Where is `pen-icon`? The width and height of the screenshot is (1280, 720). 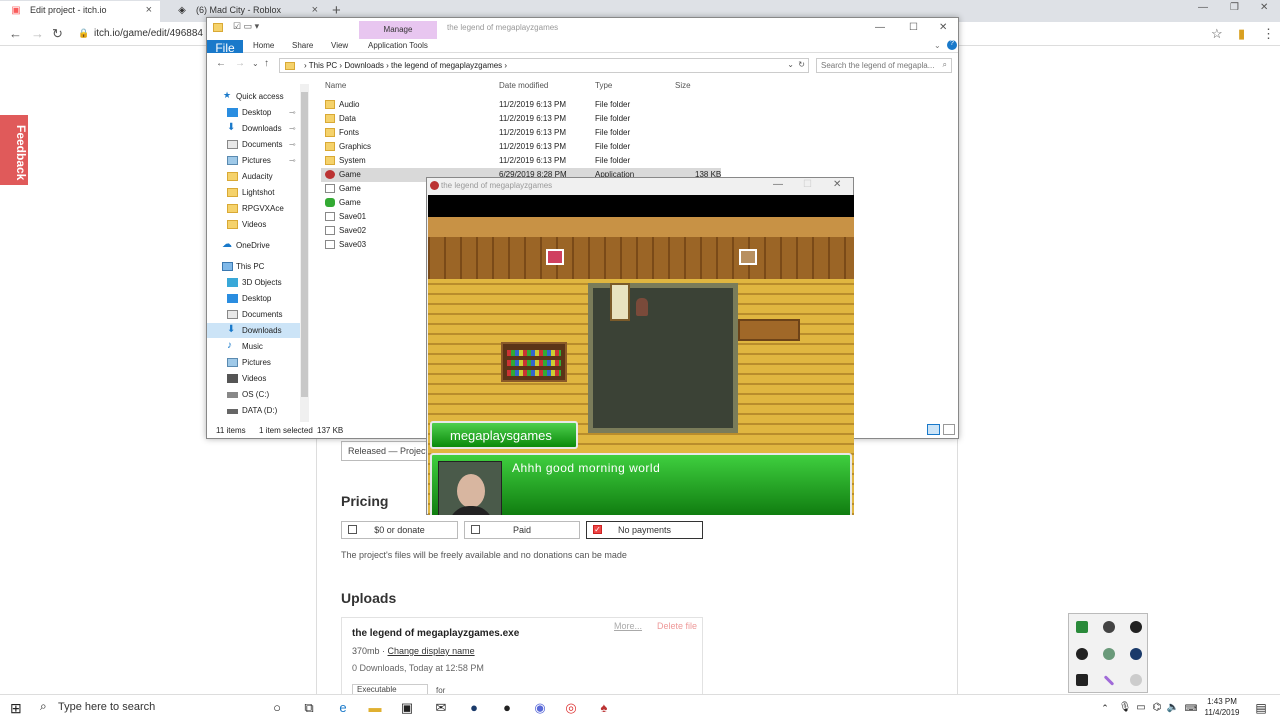 pen-icon is located at coordinates (1109, 680).